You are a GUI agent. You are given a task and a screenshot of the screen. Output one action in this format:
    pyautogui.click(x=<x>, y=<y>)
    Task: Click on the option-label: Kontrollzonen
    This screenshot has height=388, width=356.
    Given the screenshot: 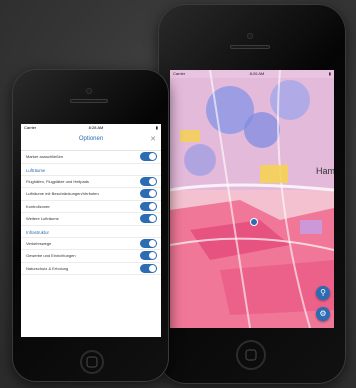 What is the action you would take?
    pyautogui.click(x=38, y=206)
    